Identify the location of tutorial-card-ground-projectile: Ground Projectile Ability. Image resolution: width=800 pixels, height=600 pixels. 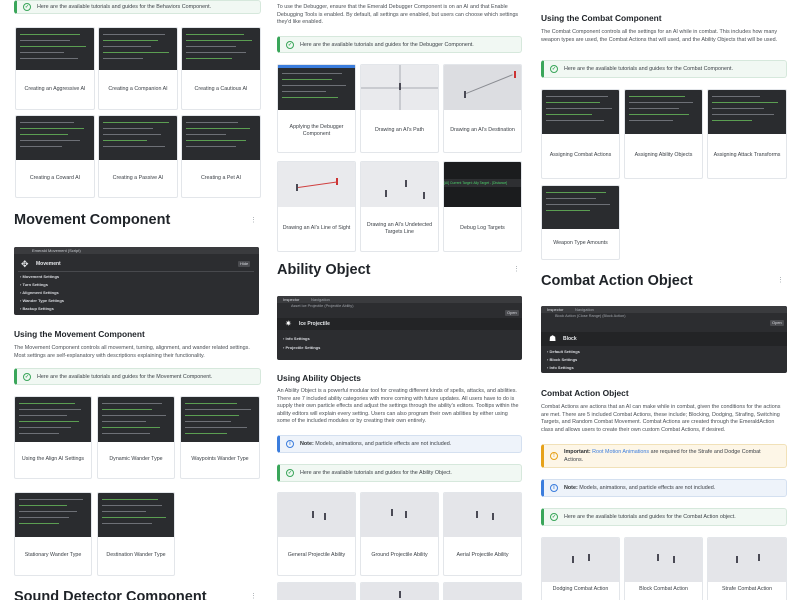
(399, 534).